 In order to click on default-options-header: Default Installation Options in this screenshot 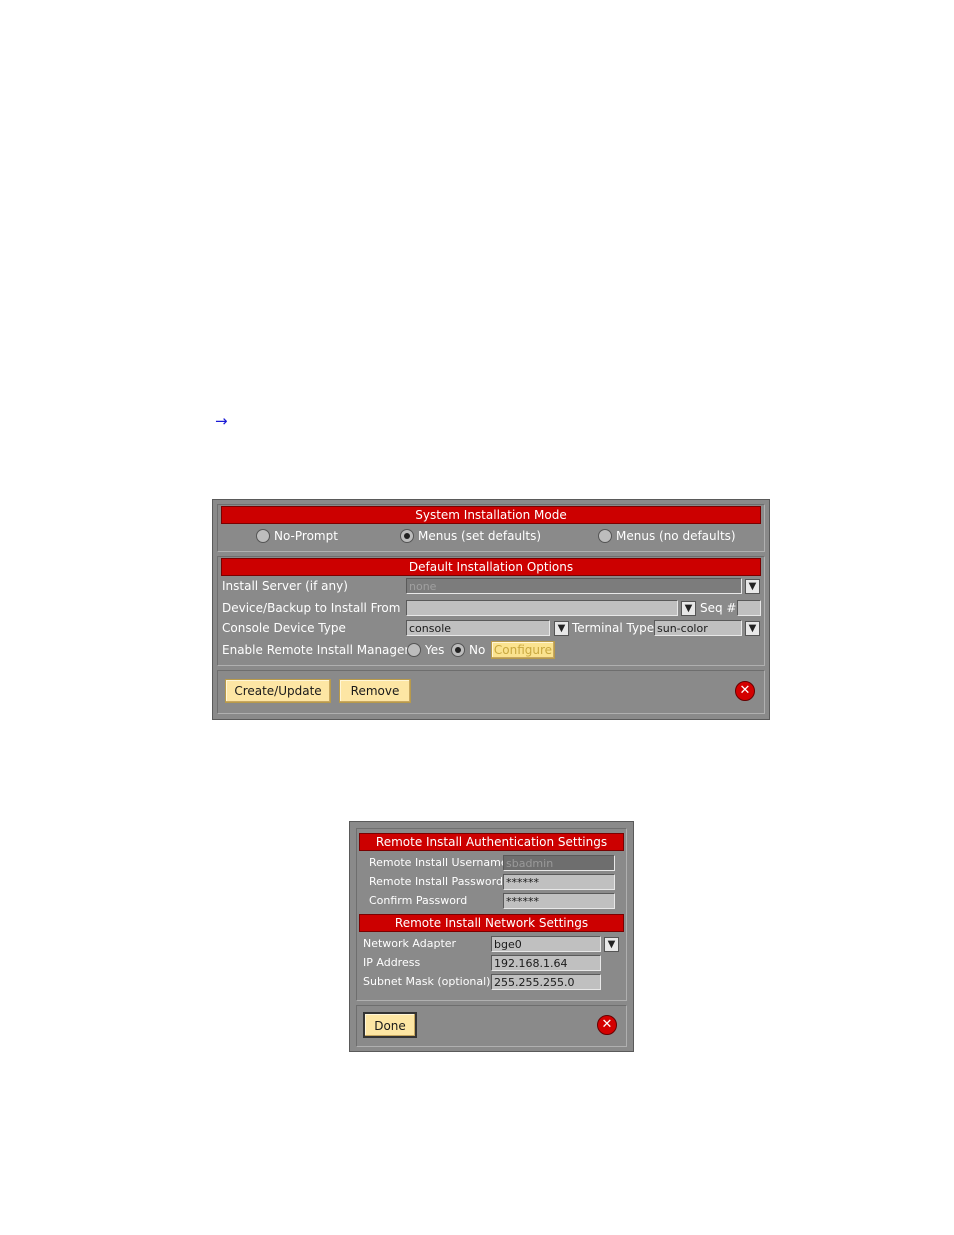, I will do `click(491, 567)`.